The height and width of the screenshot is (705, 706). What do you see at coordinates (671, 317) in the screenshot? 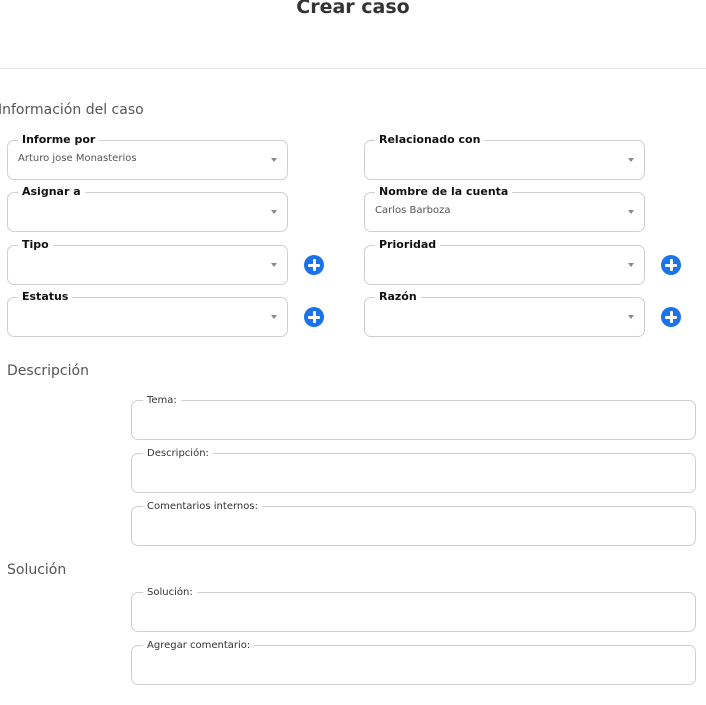
I see `add-razon-plus-icon` at bounding box center [671, 317].